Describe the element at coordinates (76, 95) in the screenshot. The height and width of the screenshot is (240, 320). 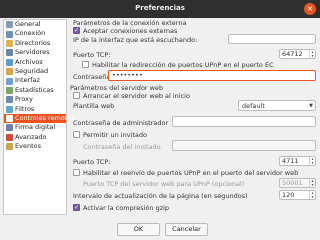
I see `webserver-start-checkbox` at that location.